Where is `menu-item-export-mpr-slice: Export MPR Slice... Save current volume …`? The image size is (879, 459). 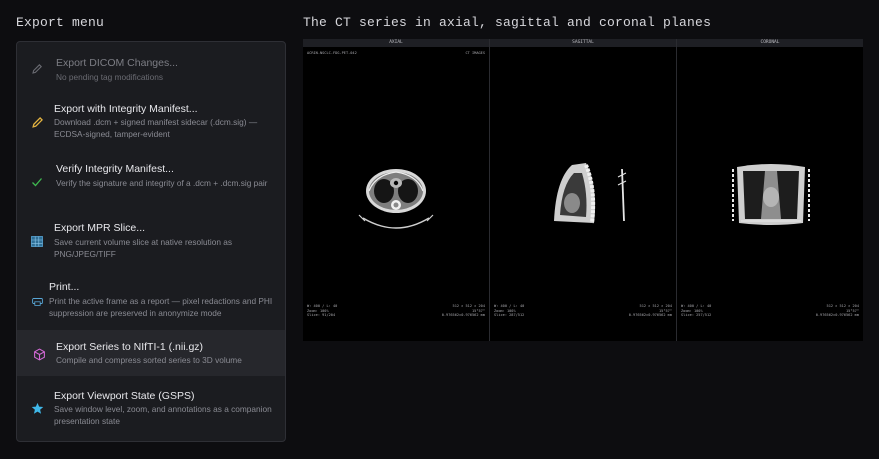
menu-item-export-mpr-slice: Export MPR Slice... Save current volume … is located at coordinates (151, 237).